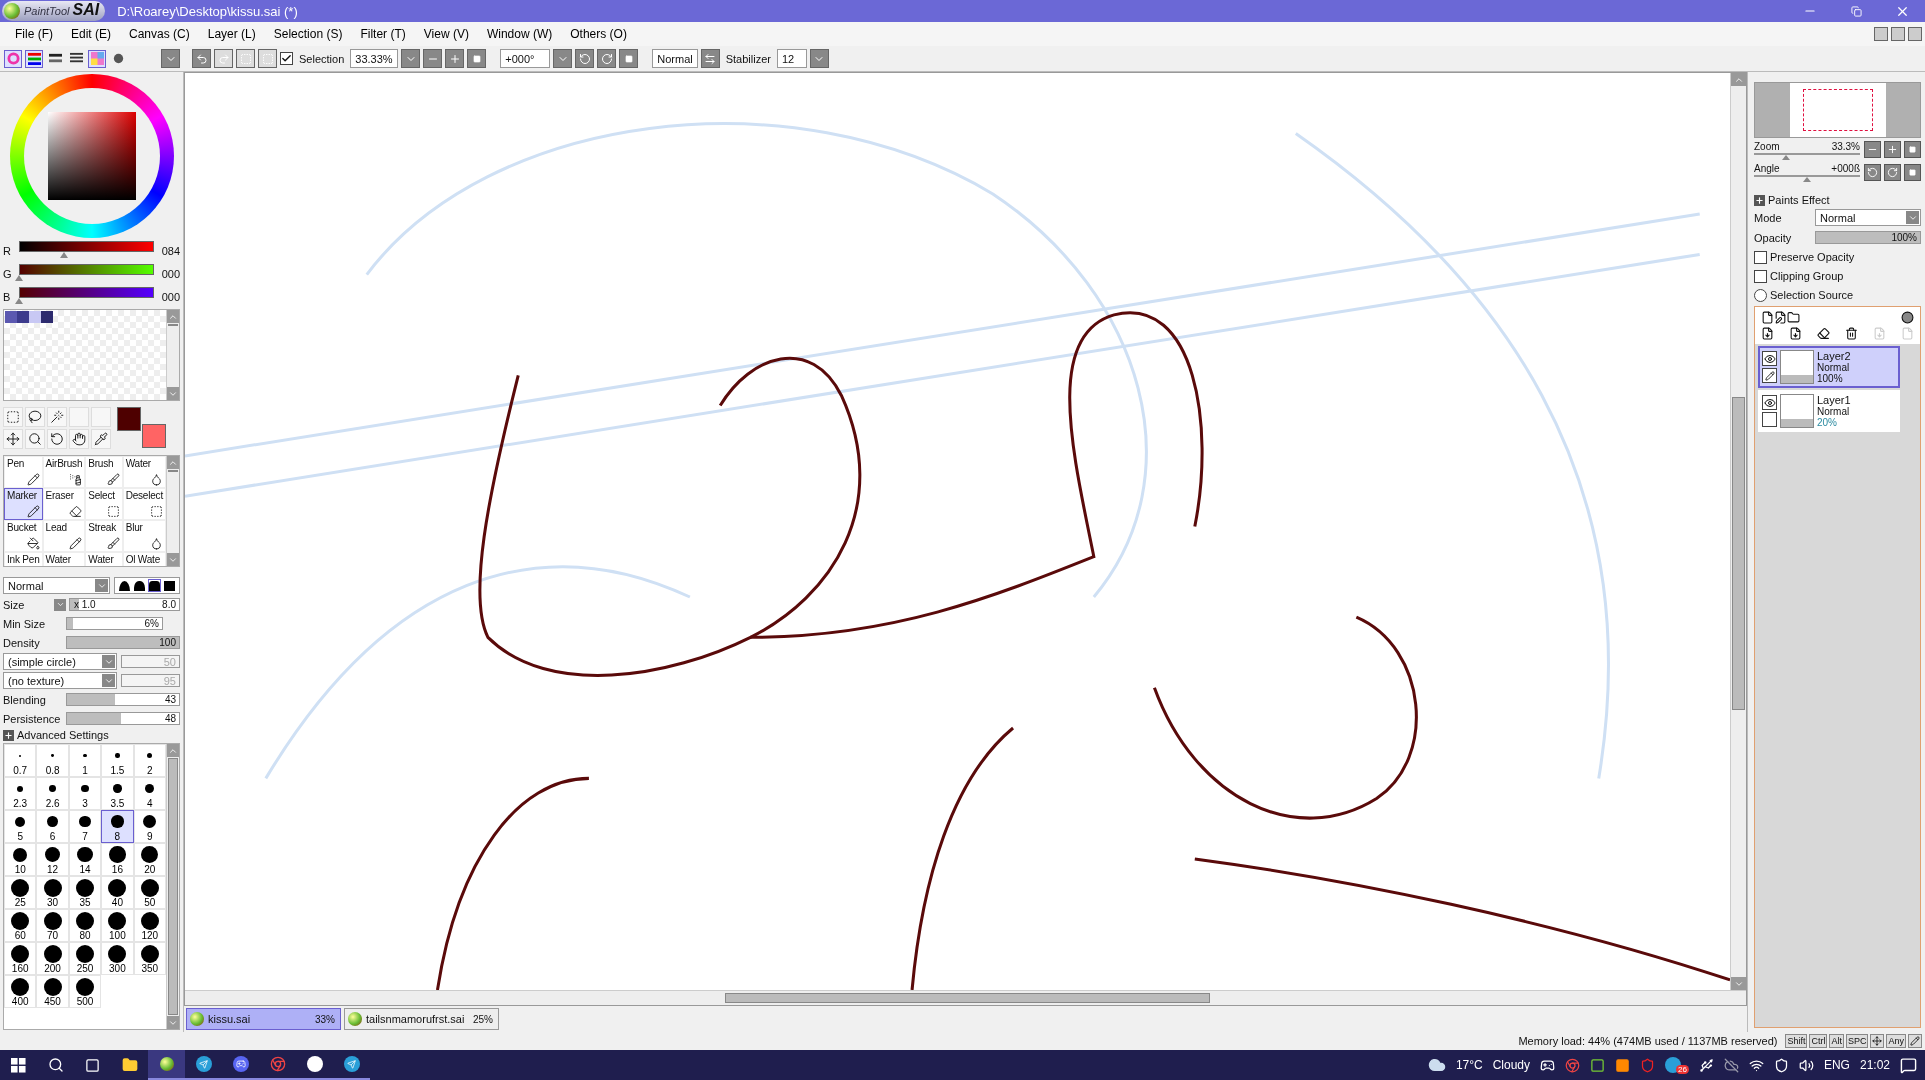  Describe the element at coordinates (85, 826) in the screenshot. I see `brush-size-preset: 7` at that location.